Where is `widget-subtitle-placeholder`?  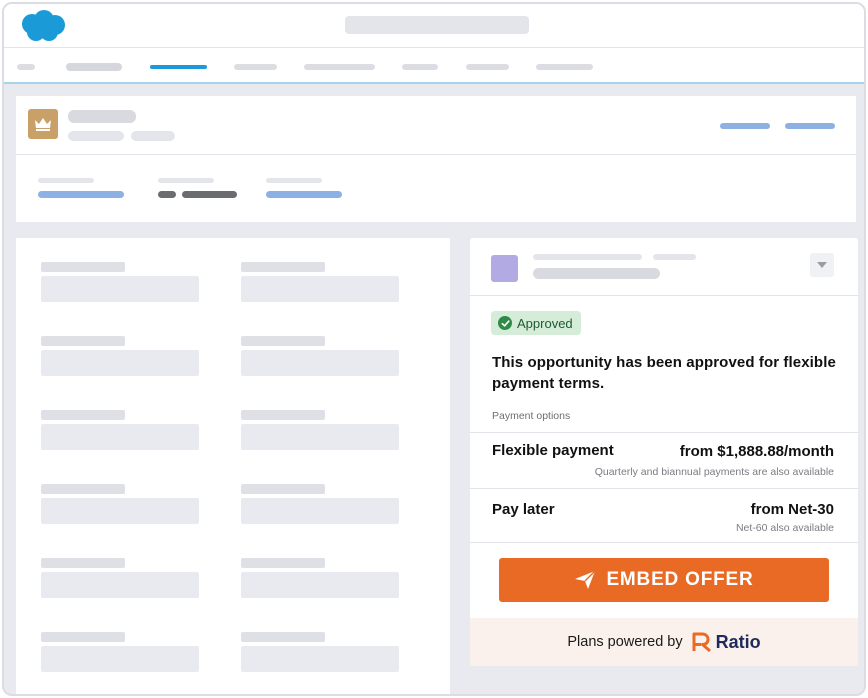
widget-subtitle-placeholder is located at coordinates (596, 273).